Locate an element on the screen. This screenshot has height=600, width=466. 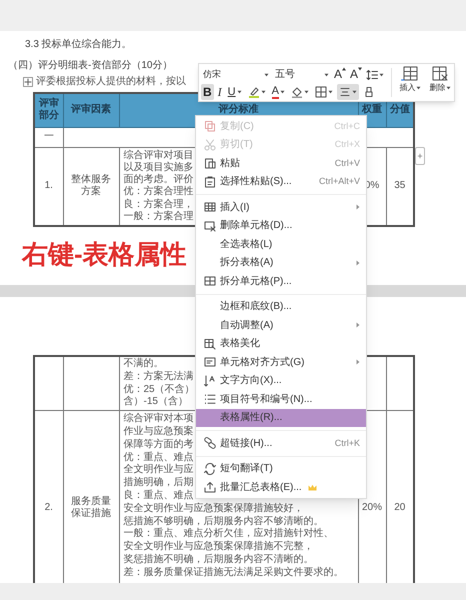
criteria-line: 一般：方案合理 is located at coordinates (159, 217).